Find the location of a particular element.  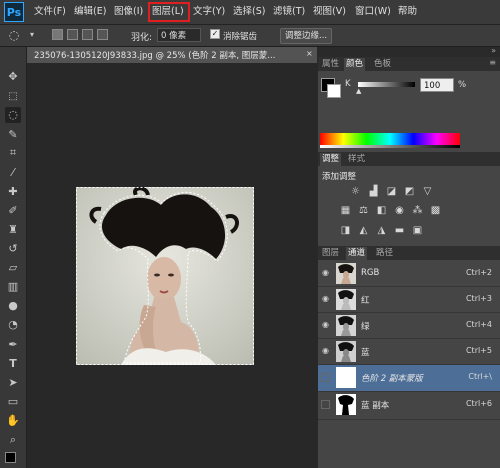

feather-input: 0 像素 is located at coordinates (179, 35).